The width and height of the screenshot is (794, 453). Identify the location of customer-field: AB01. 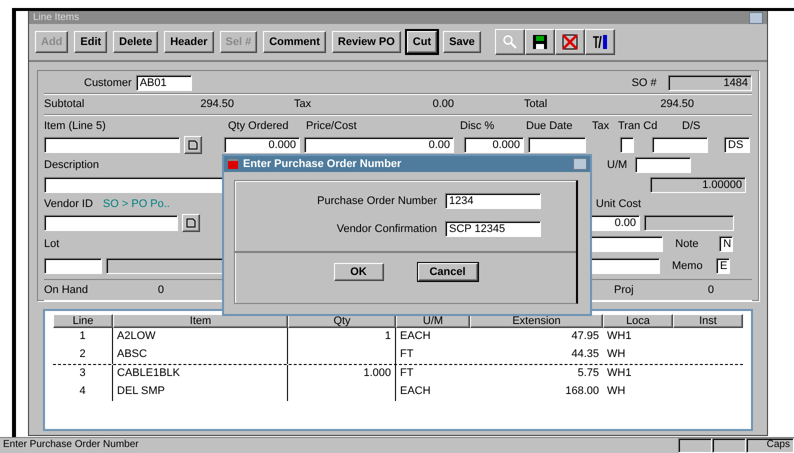
(164, 83).